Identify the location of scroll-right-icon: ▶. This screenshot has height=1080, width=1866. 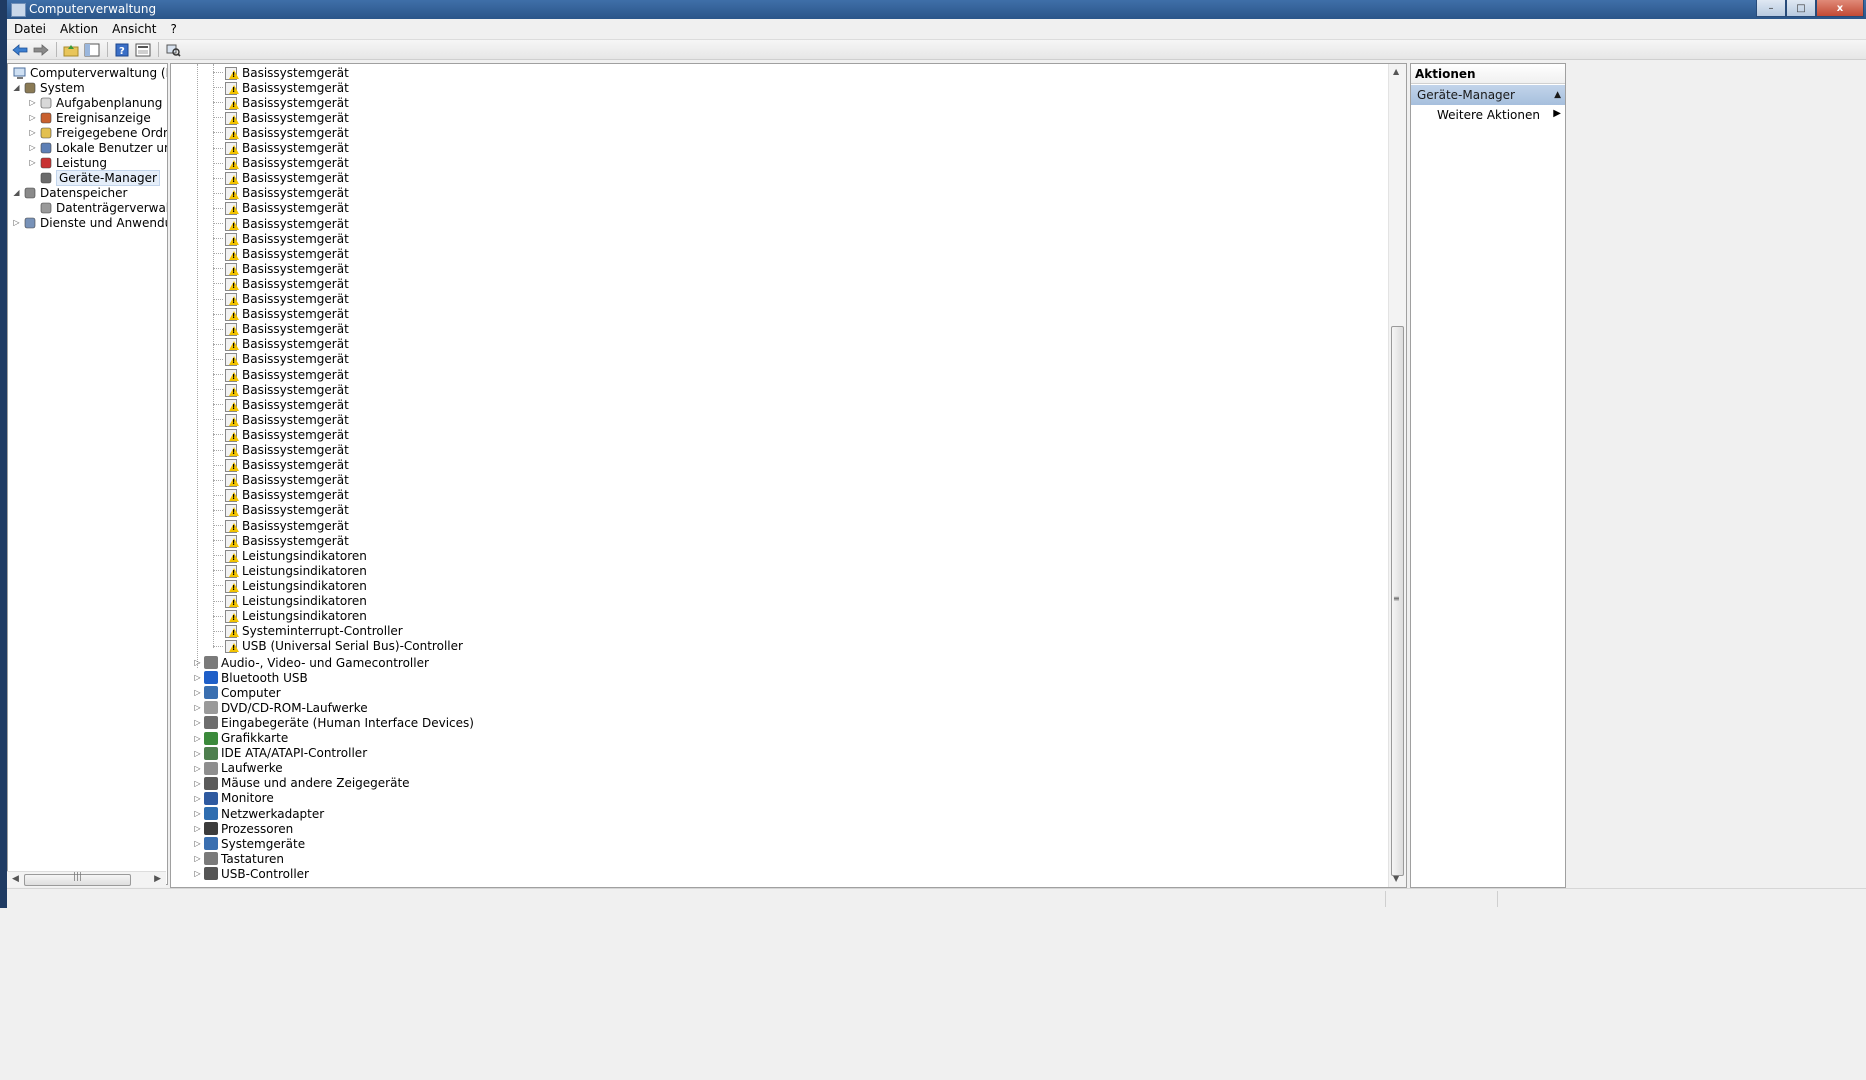
(157, 879).